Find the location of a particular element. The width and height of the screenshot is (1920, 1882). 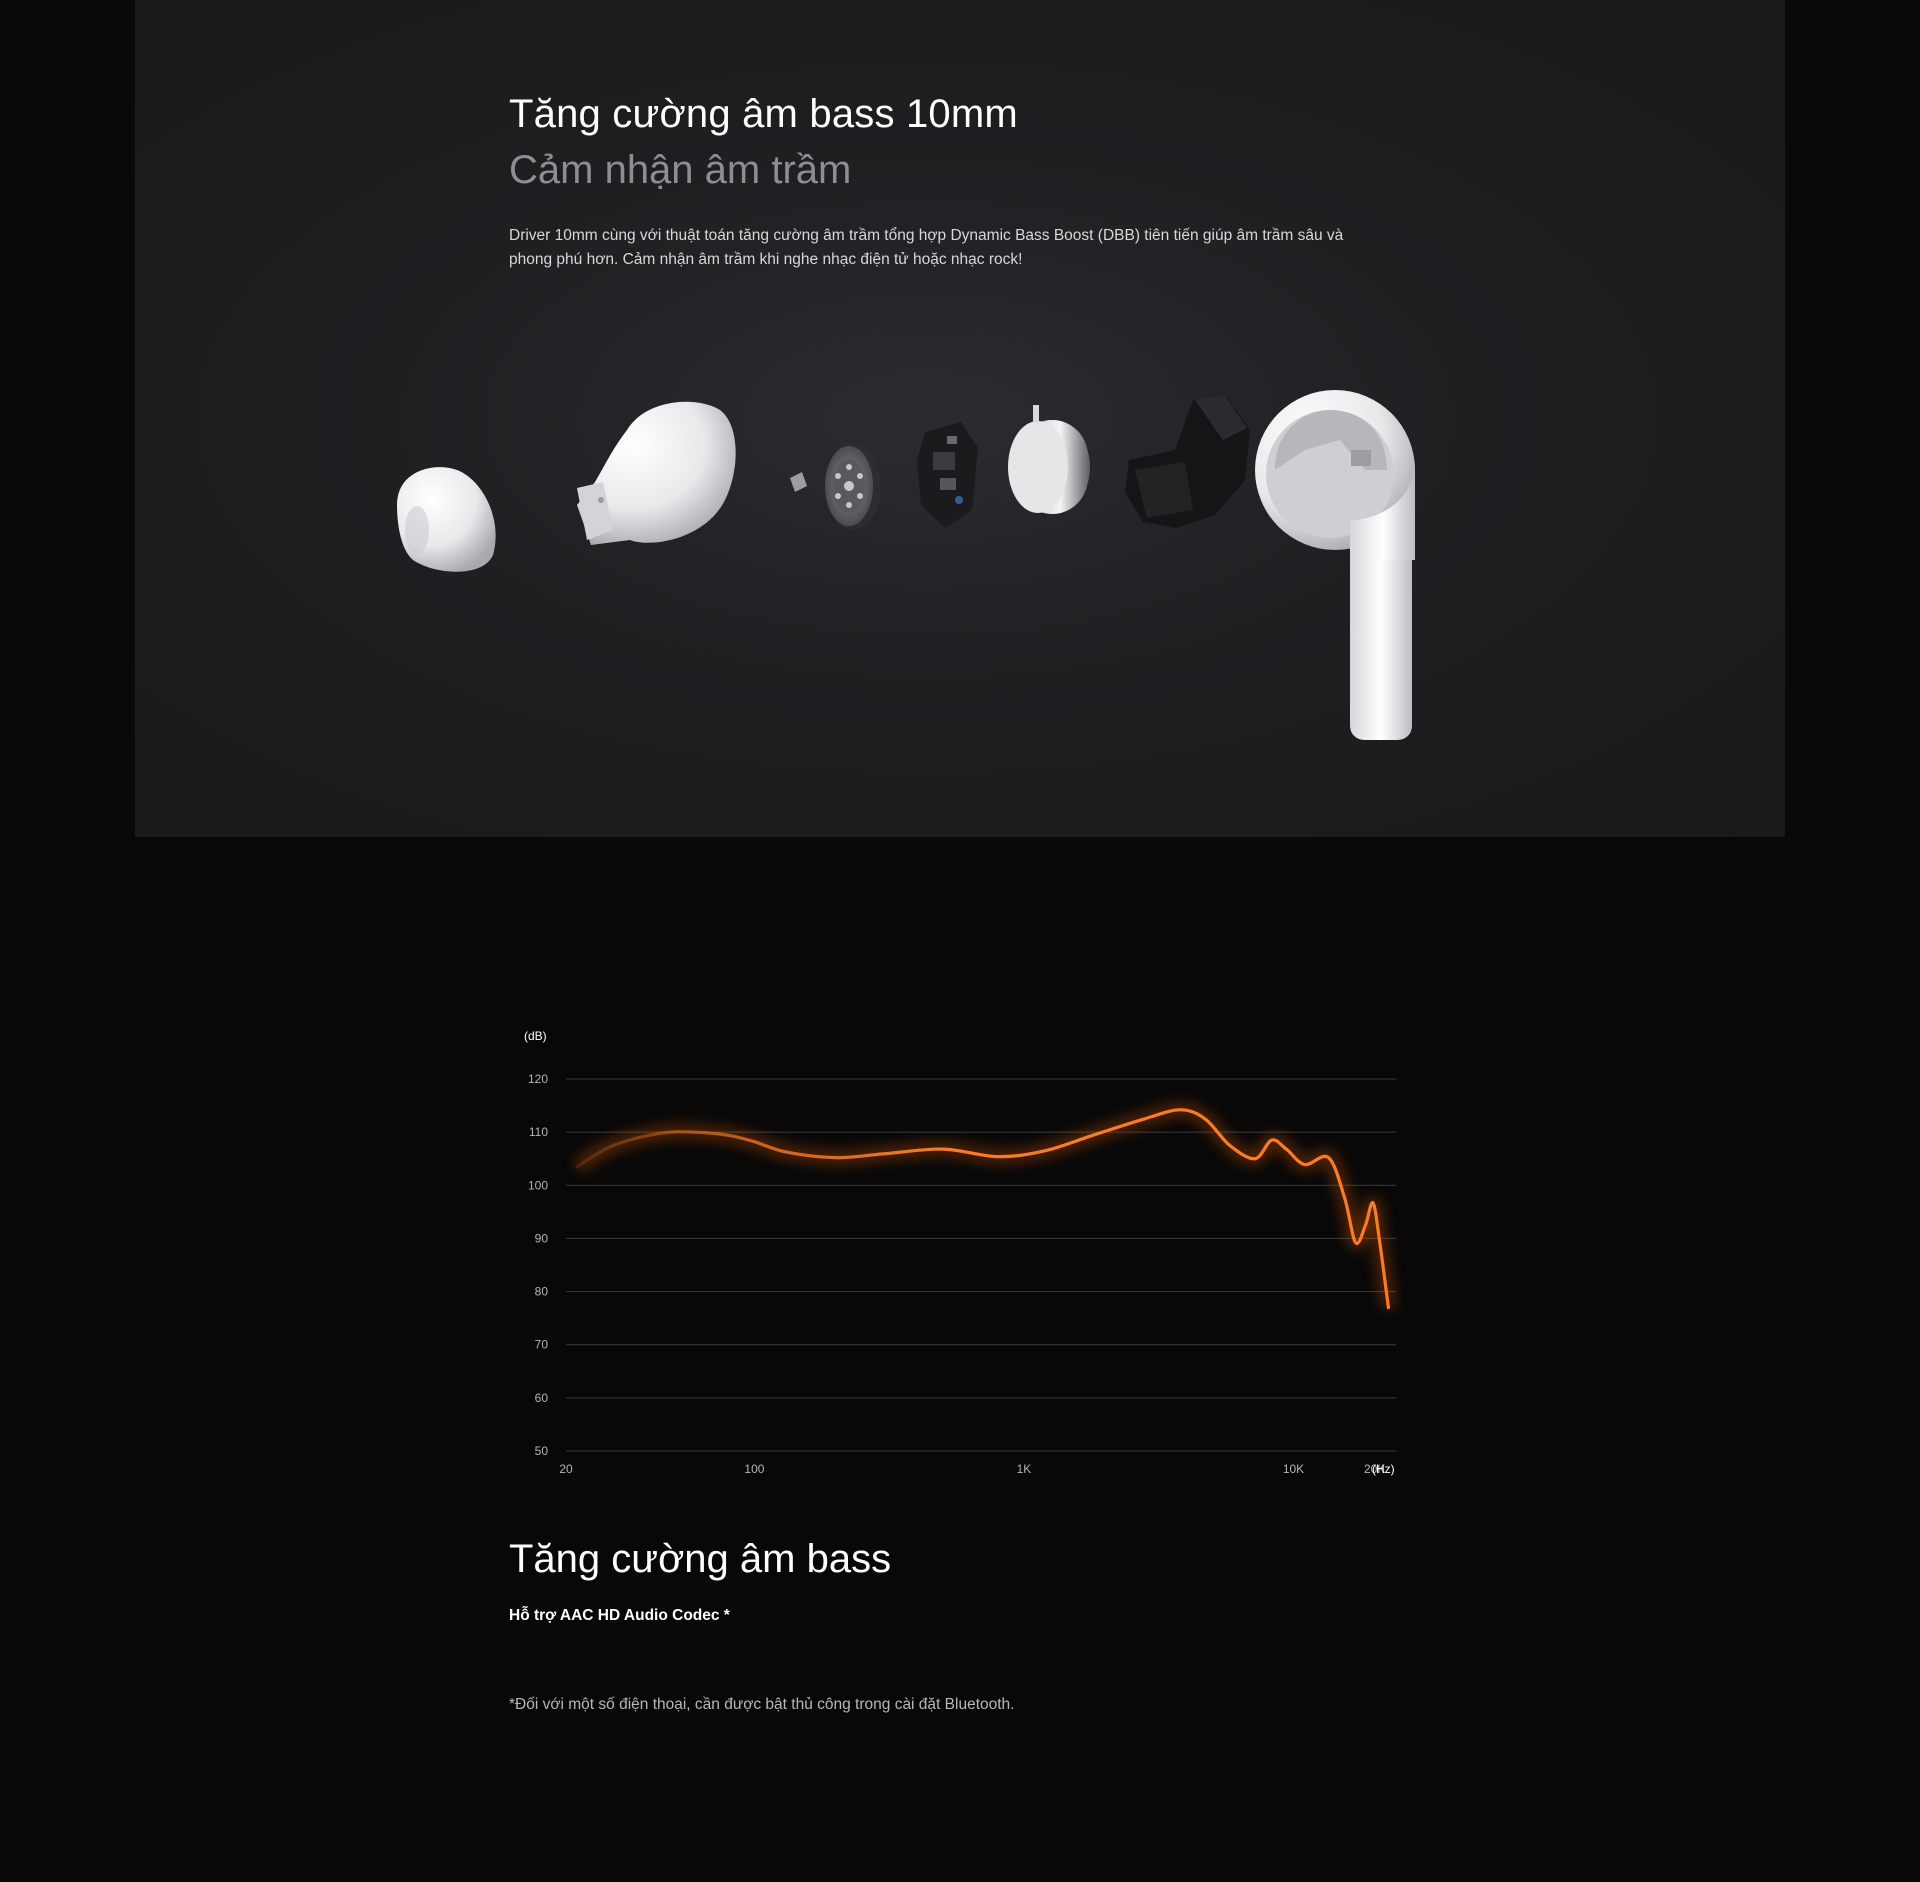

y-tick-label: 110 is located at coordinates (538, 1132).